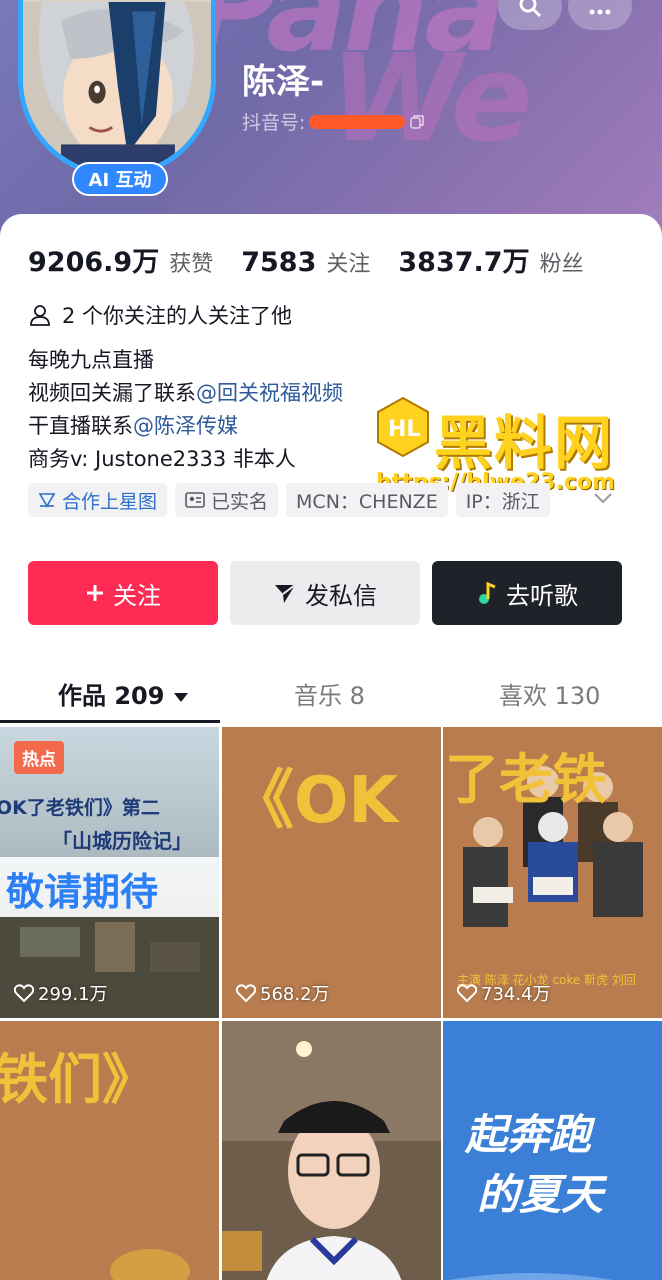 The width and height of the screenshot is (662, 1280). I want to click on tag-mcn: MCN：CHENZE, so click(367, 500).